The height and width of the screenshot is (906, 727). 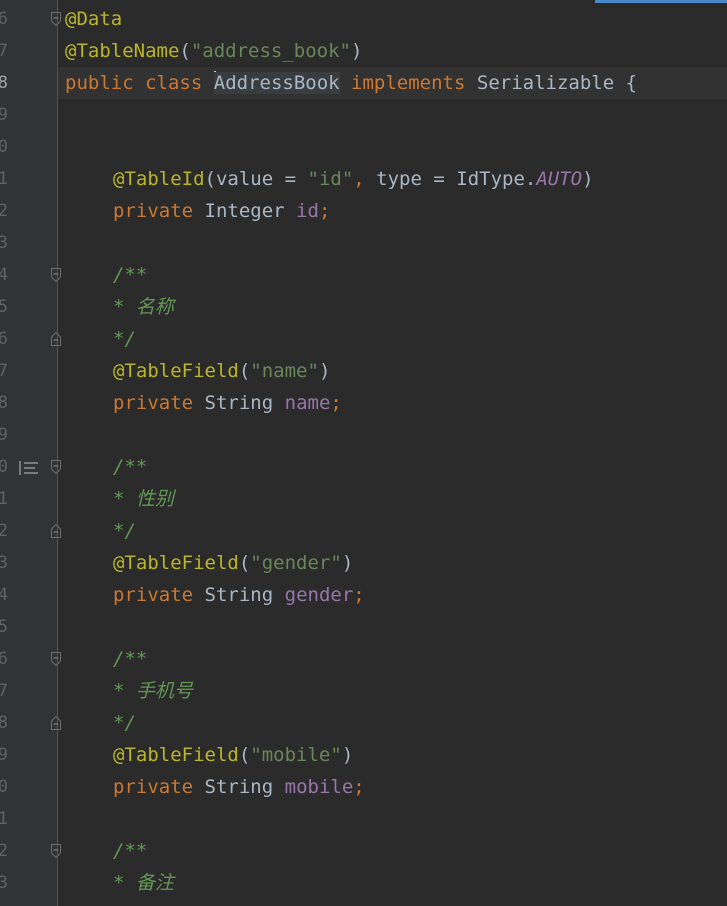 What do you see at coordinates (363, 467) in the screenshot?
I see `code-line: 0 /**` at bounding box center [363, 467].